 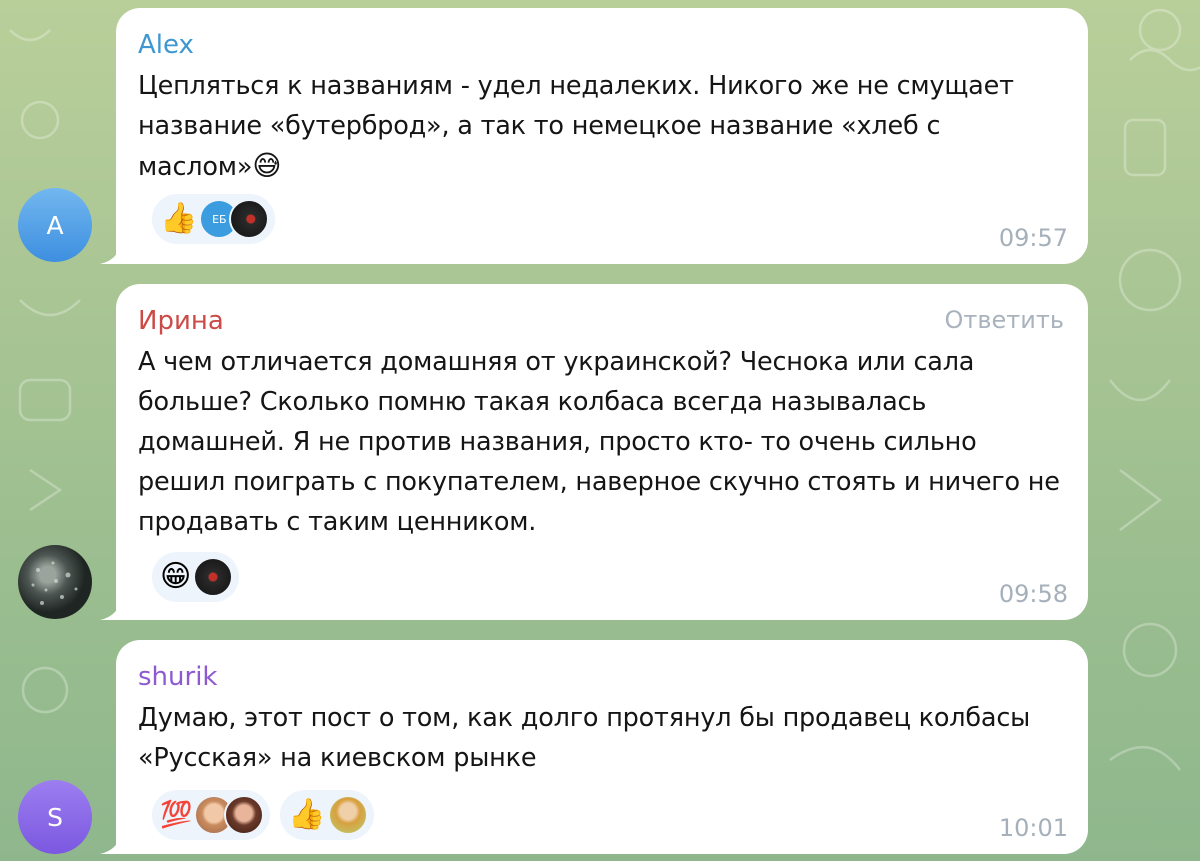 I want to click on sweat-smile-emoji-icon: 😅, so click(x=267, y=165).